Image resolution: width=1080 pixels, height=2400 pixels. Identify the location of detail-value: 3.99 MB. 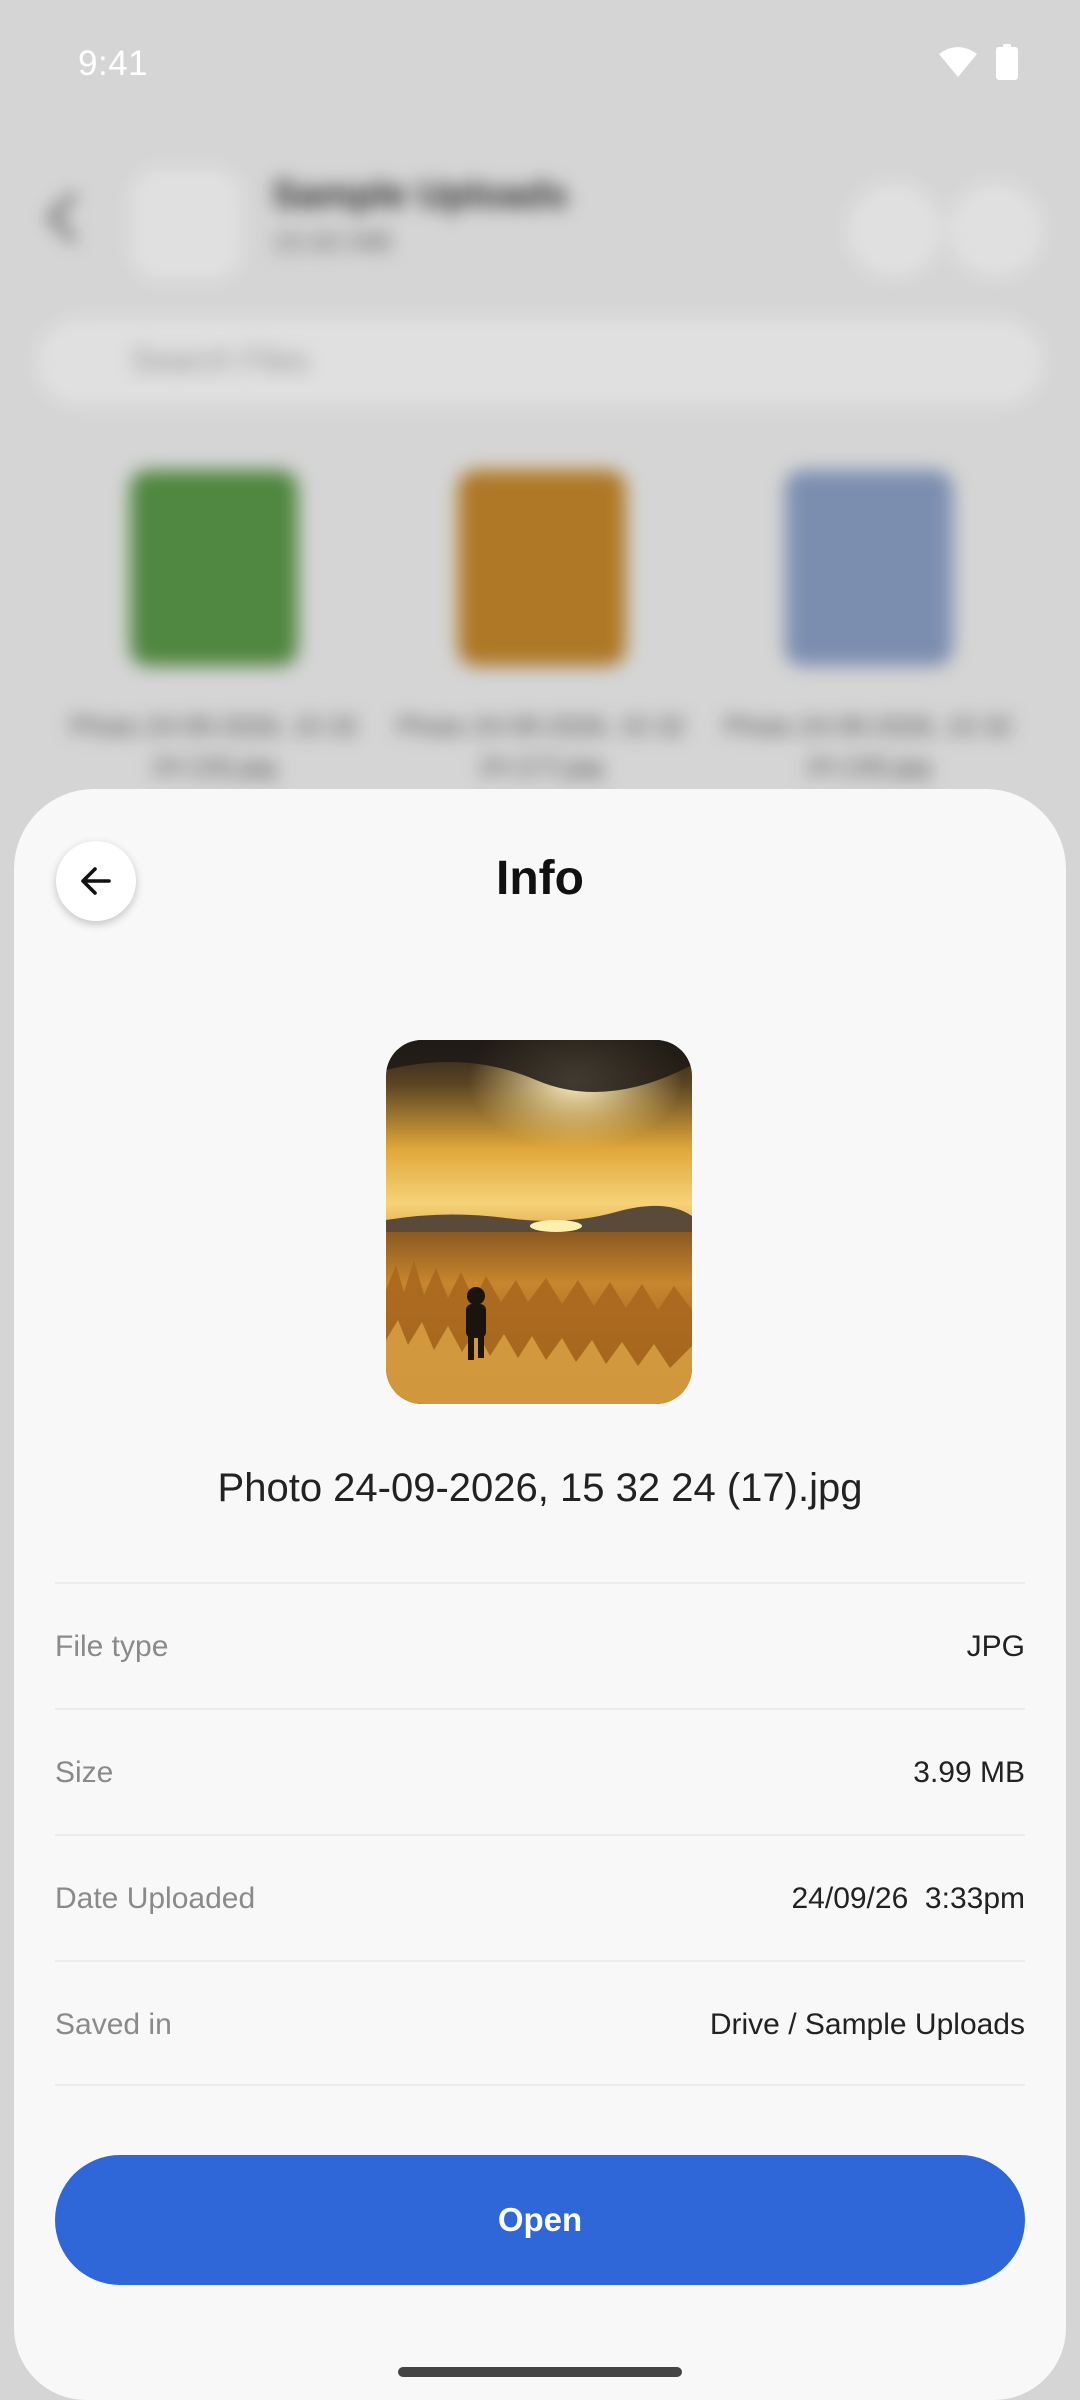
(969, 1772).